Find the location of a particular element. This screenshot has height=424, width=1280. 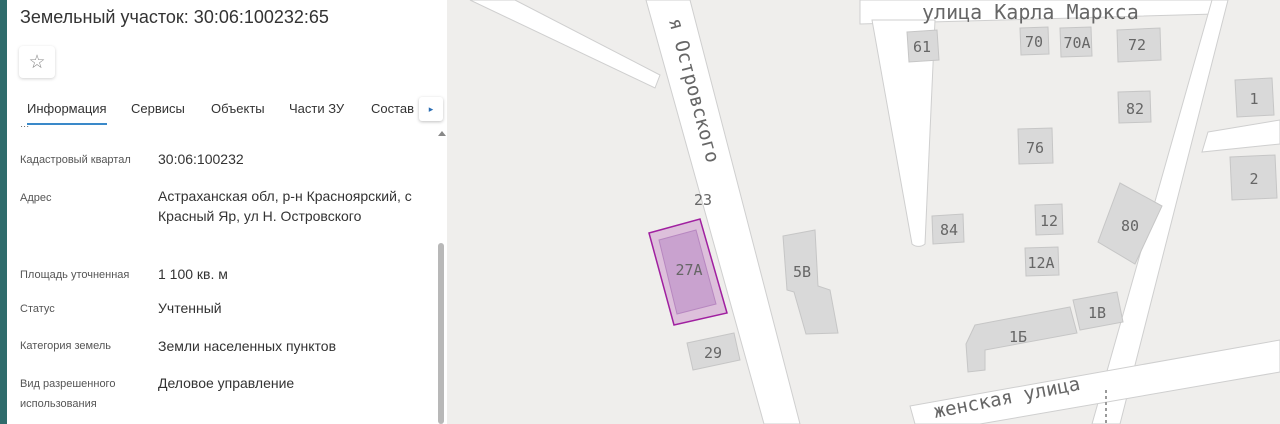

field-label: Кадастровый квартал is located at coordinates (75, 160).